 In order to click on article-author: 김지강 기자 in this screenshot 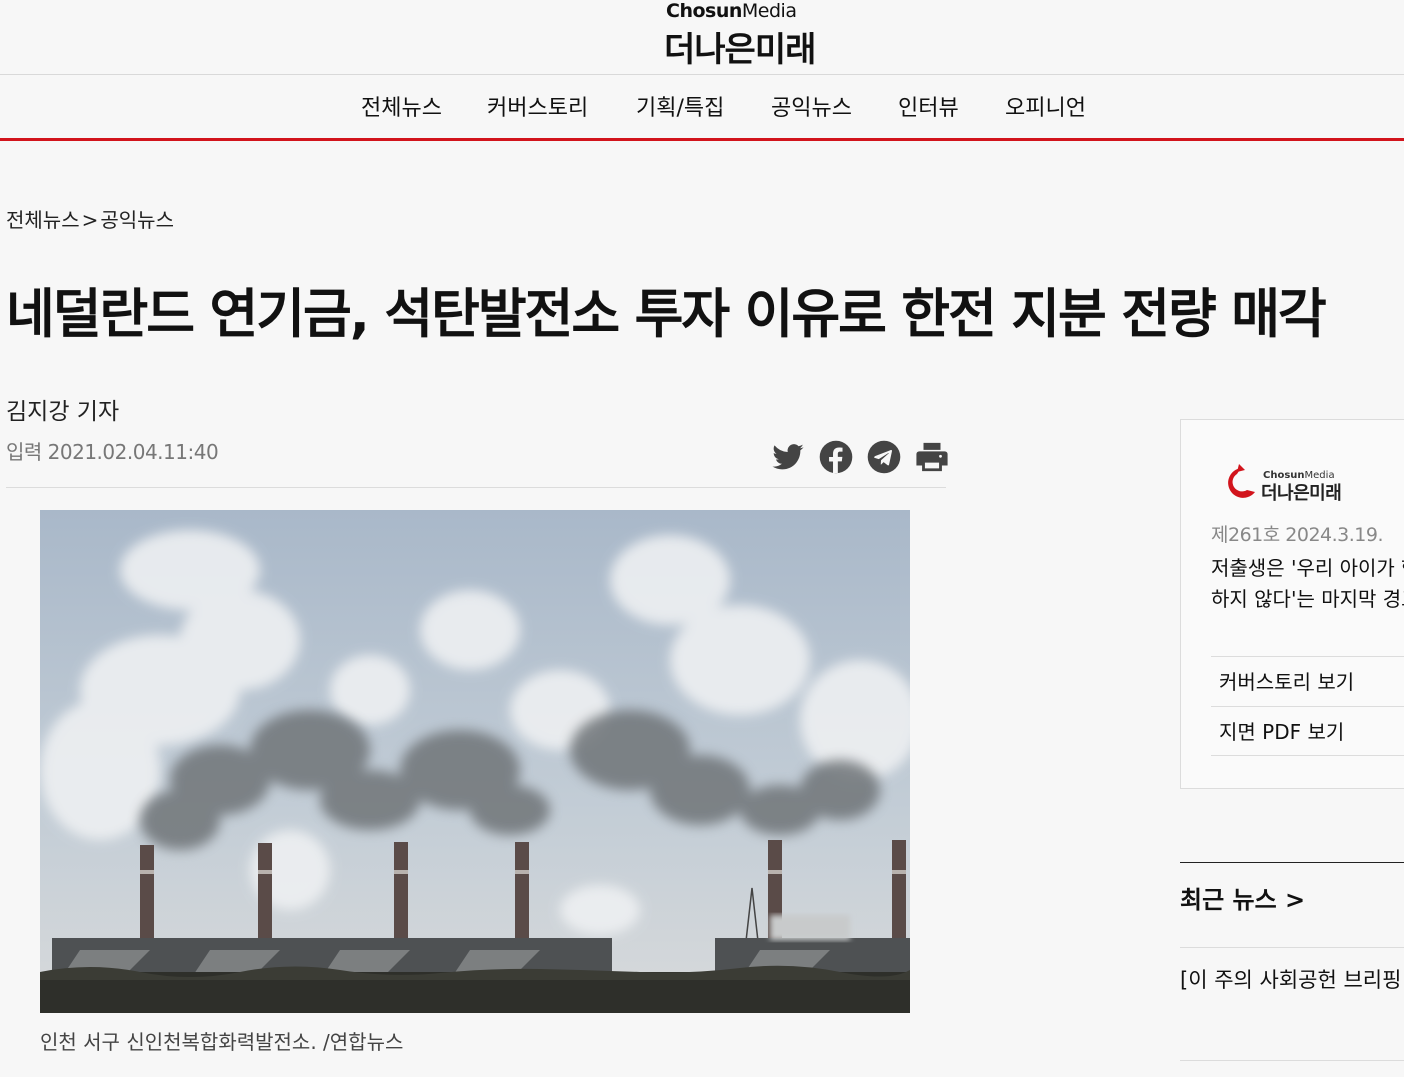, I will do `click(62, 409)`.